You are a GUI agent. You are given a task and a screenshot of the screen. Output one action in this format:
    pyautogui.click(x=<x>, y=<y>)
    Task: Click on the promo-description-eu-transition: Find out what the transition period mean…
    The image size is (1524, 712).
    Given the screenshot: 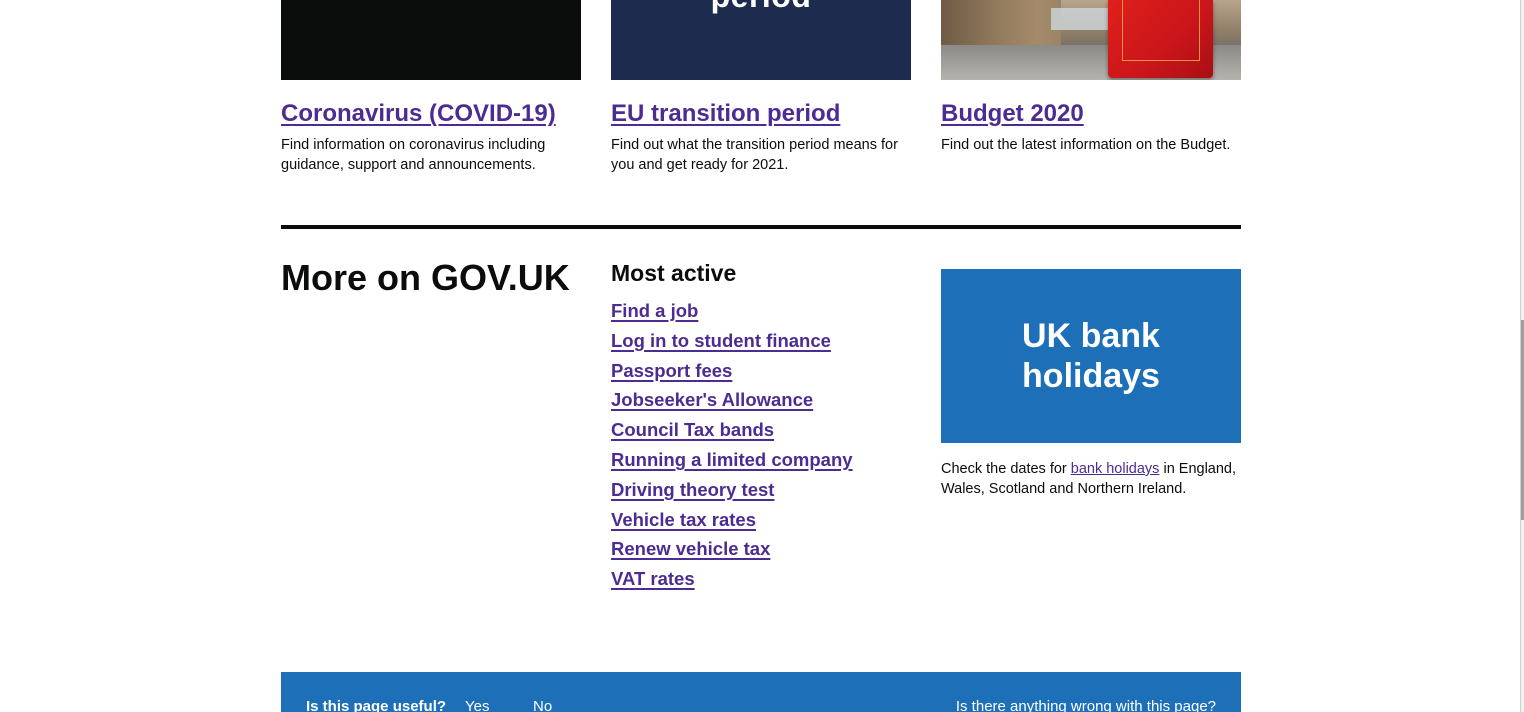 What is the action you would take?
    pyautogui.click(x=754, y=155)
    